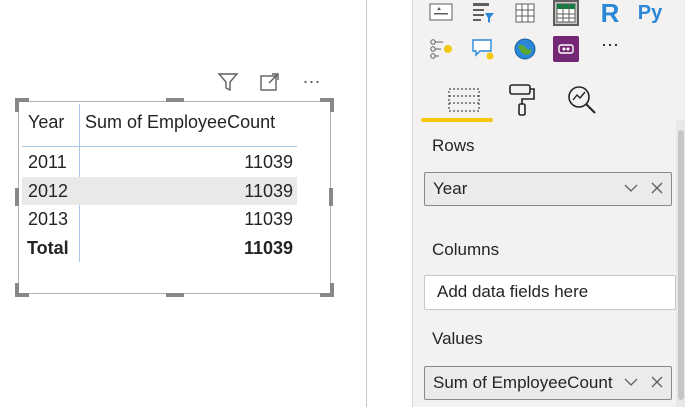  Describe the element at coordinates (159, 219) in the screenshot. I see `table-row: 2013 11039` at that location.